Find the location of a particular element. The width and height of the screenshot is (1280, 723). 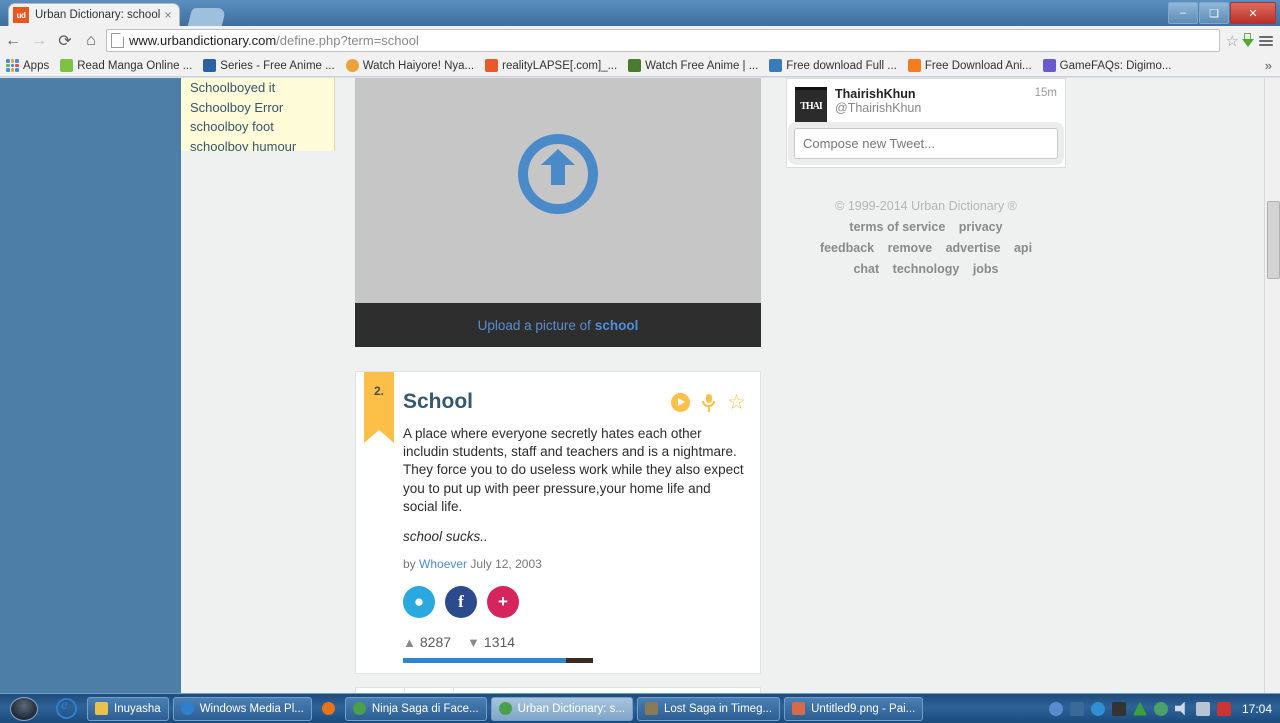

suggestion-item: Schoolboyed it is located at coordinates (262, 88).